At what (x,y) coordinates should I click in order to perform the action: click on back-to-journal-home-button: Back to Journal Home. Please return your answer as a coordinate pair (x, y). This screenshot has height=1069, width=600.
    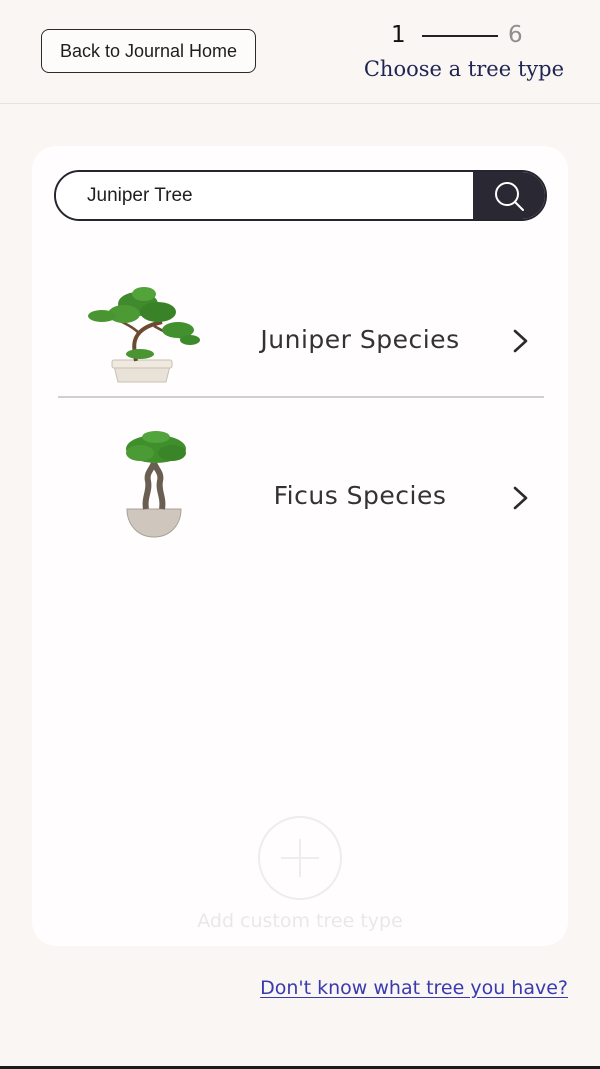
    Looking at the image, I should click on (148, 51).